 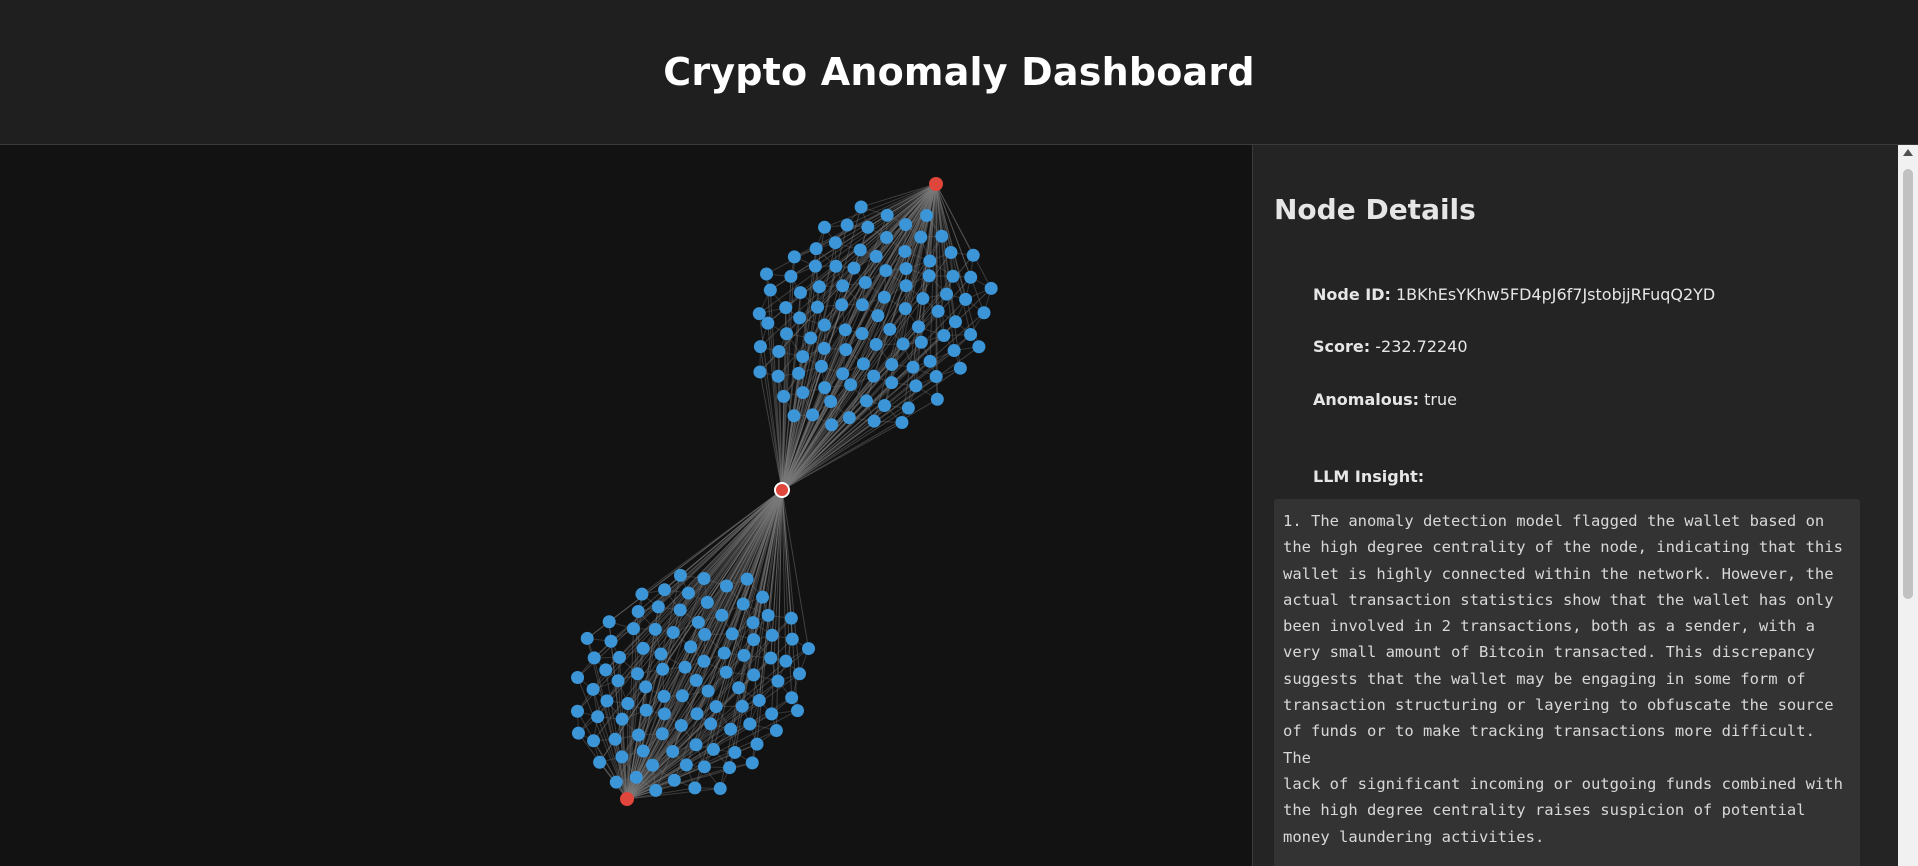 What do you see at coordinates (936, 184) in the screenshot?
I see `anomalous-node` at bounding box center [936, 184].